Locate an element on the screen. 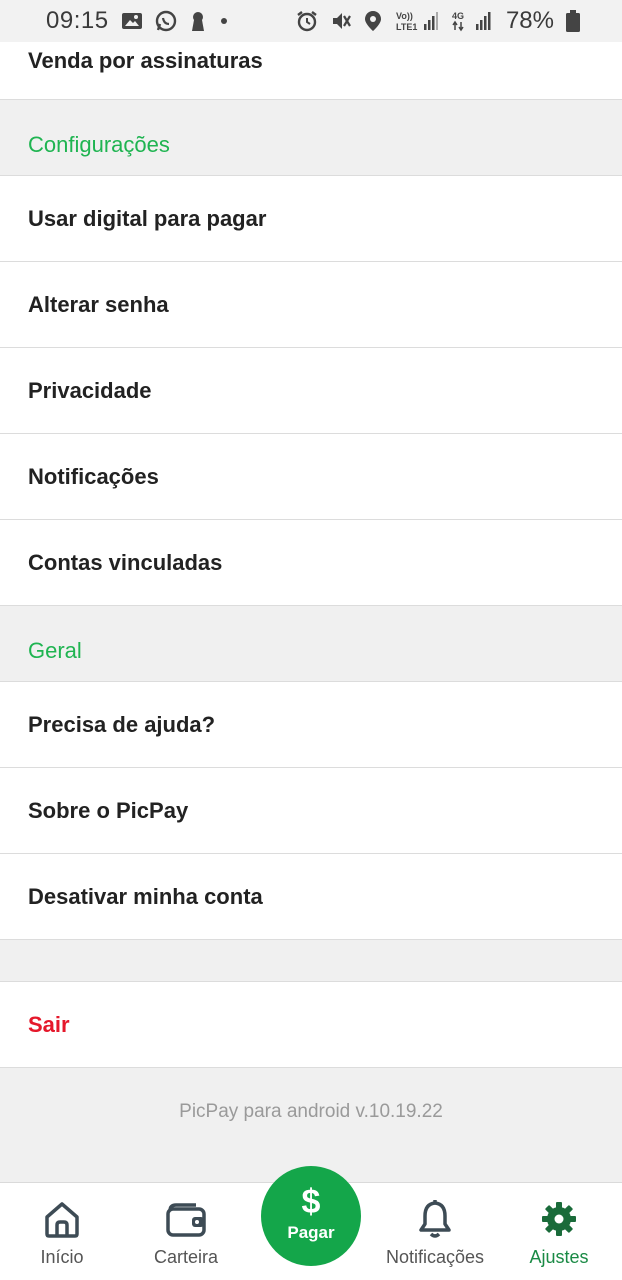  nav-tab-carteira: Carteira is located at coordinates (186, 1231).